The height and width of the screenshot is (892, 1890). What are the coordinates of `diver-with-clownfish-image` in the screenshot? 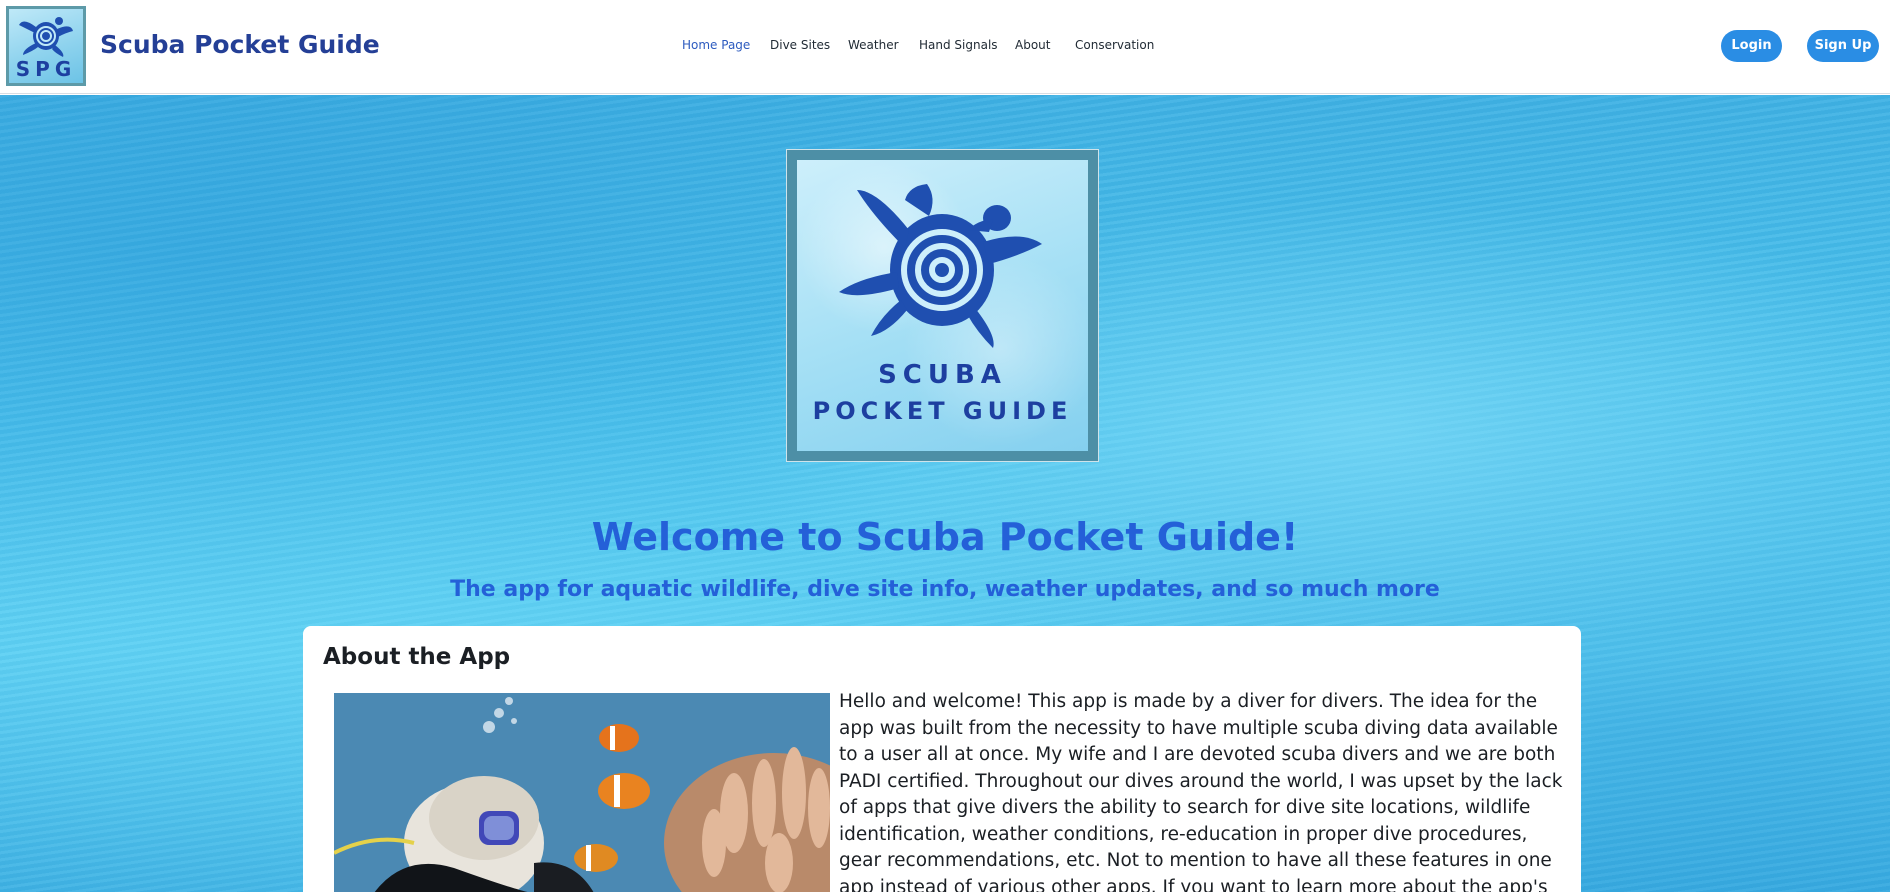 It's located at (582, 792).